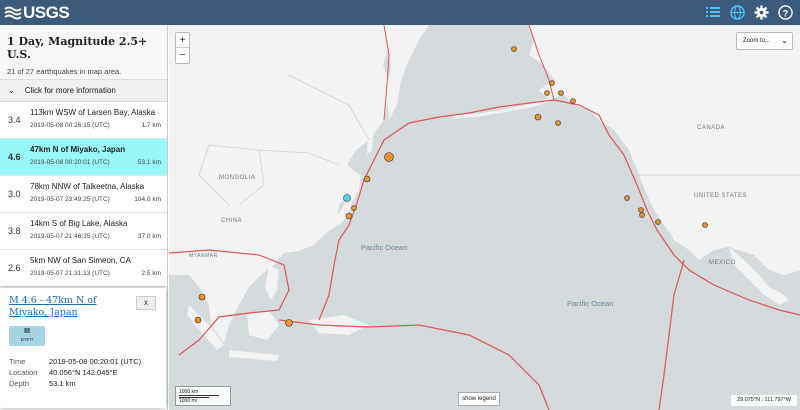  What do you see at coordinates (384, 247) in the screenshot?
I see `label-pacific-ocean-west: Pacific Ocean` at bounding box center [384, 247].